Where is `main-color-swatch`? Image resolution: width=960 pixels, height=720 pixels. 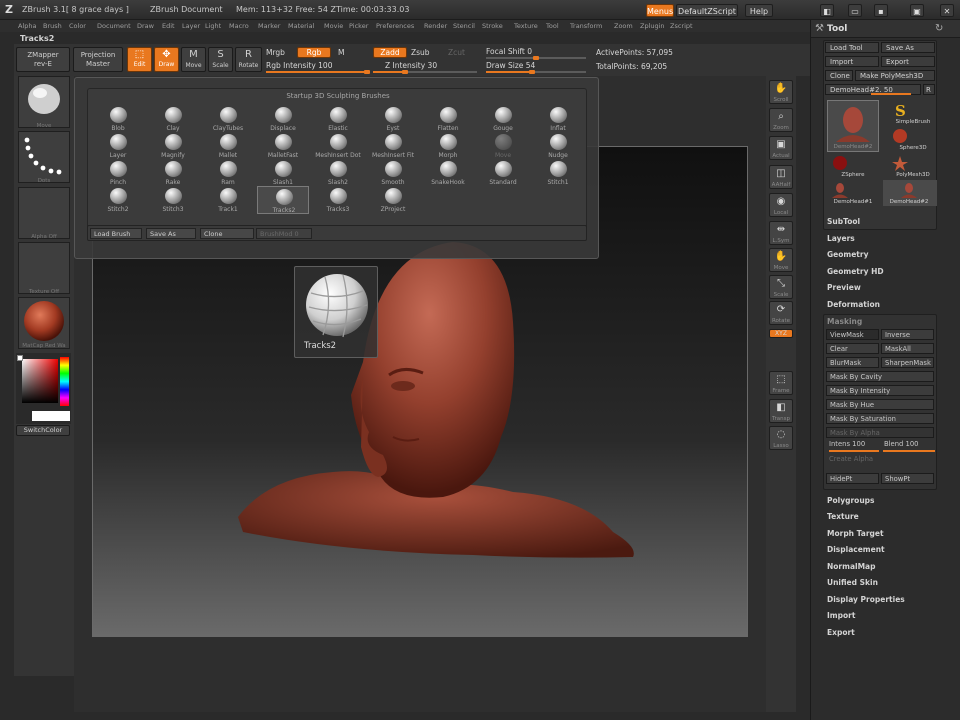 main-color-swatch is located at coordinates (20, 358).